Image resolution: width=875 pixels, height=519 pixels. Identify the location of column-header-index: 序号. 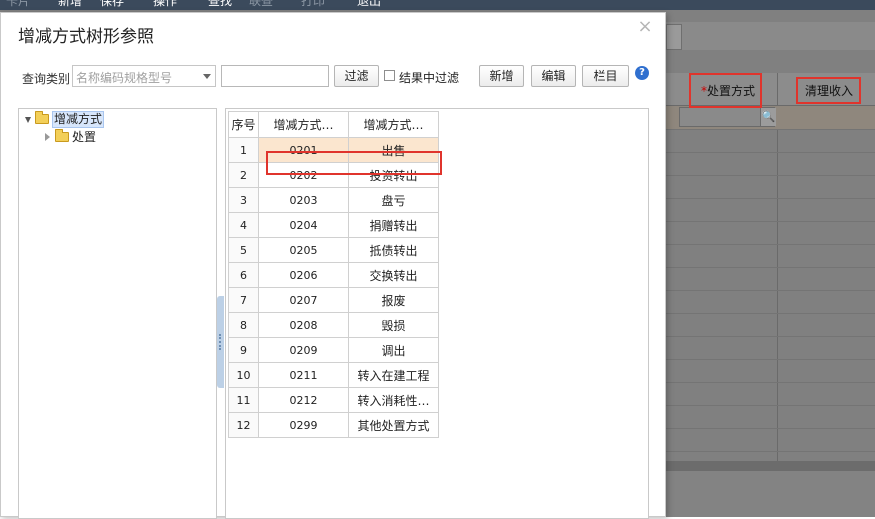
(243, 124).